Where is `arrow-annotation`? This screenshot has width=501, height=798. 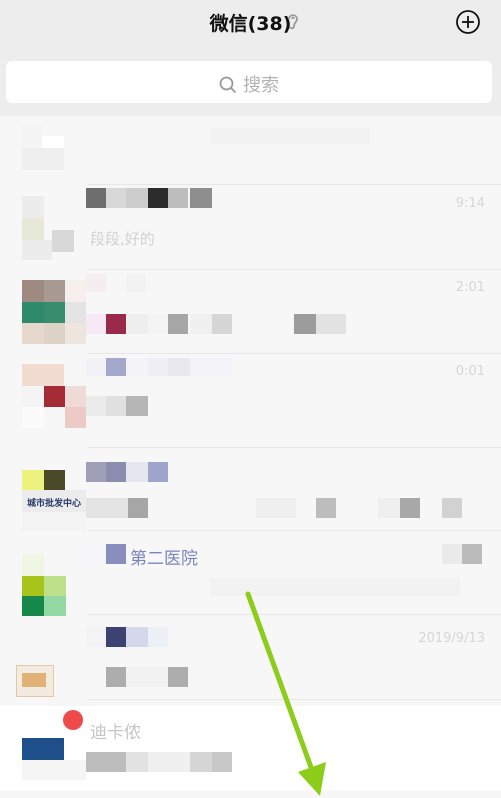 arrow-annotation is located at coordinates (285, 693).